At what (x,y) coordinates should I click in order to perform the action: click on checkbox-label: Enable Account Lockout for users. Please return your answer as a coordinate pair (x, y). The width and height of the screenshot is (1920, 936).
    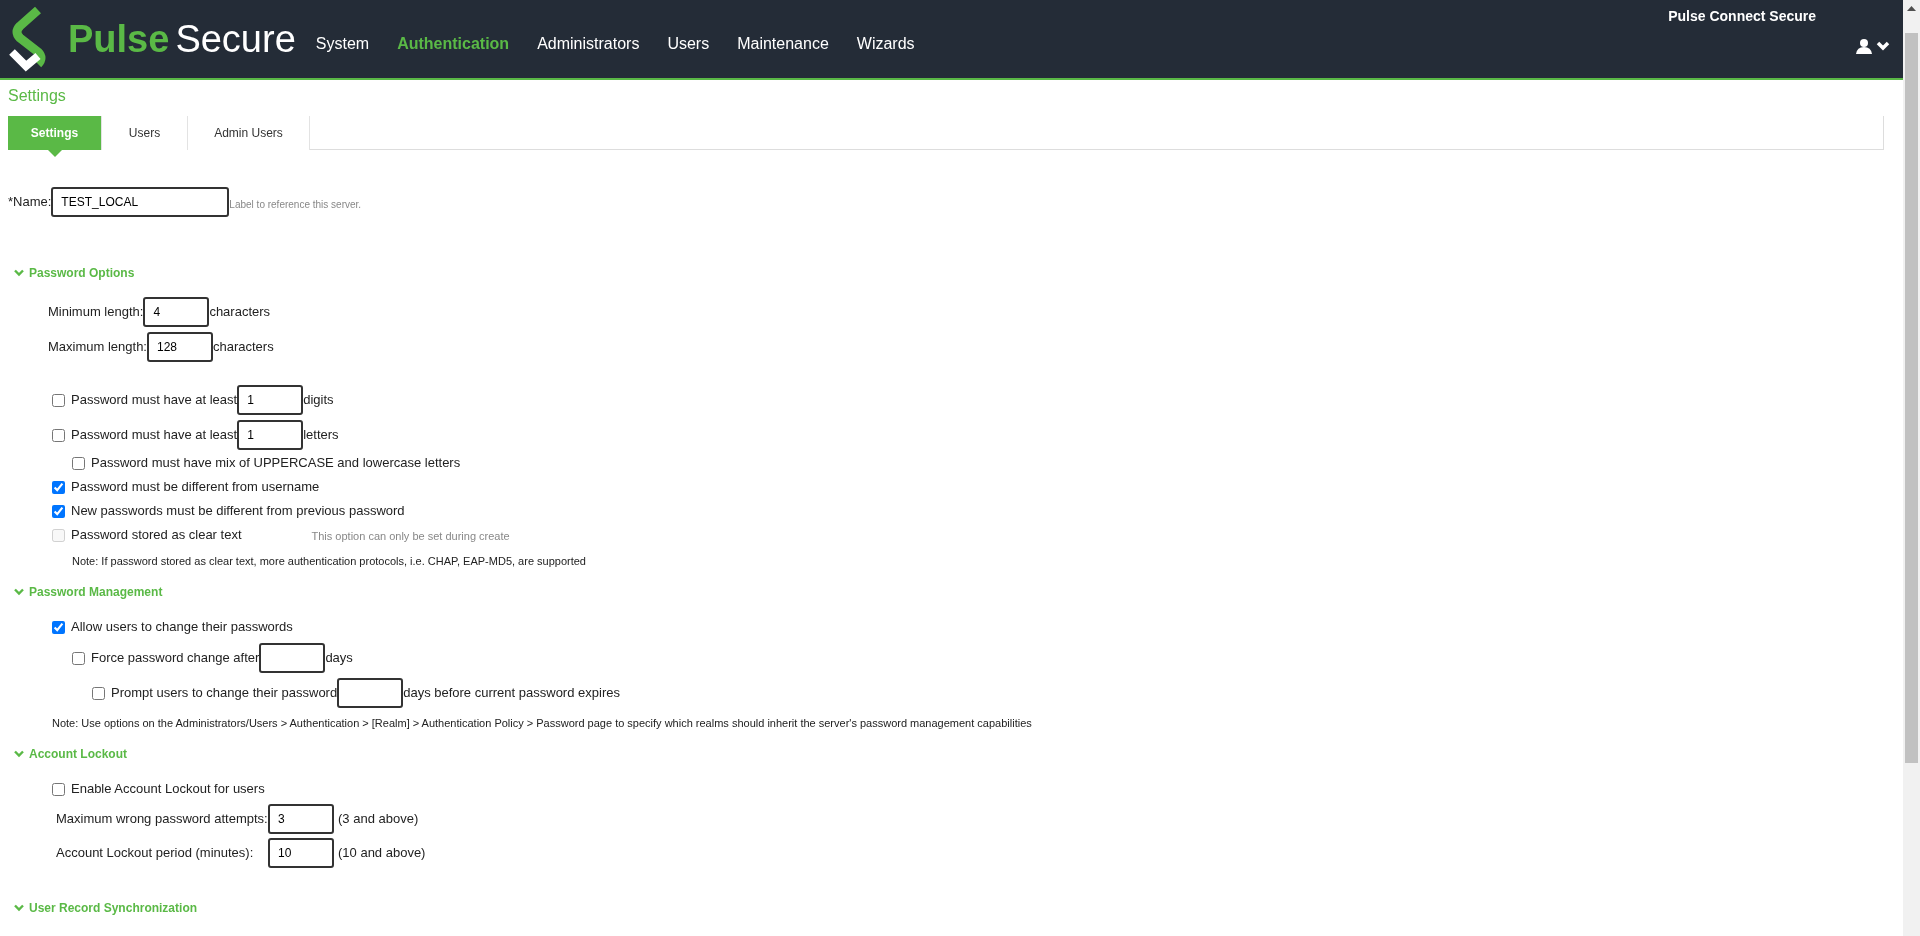
    Looking at the image, I should click on (168, 789).